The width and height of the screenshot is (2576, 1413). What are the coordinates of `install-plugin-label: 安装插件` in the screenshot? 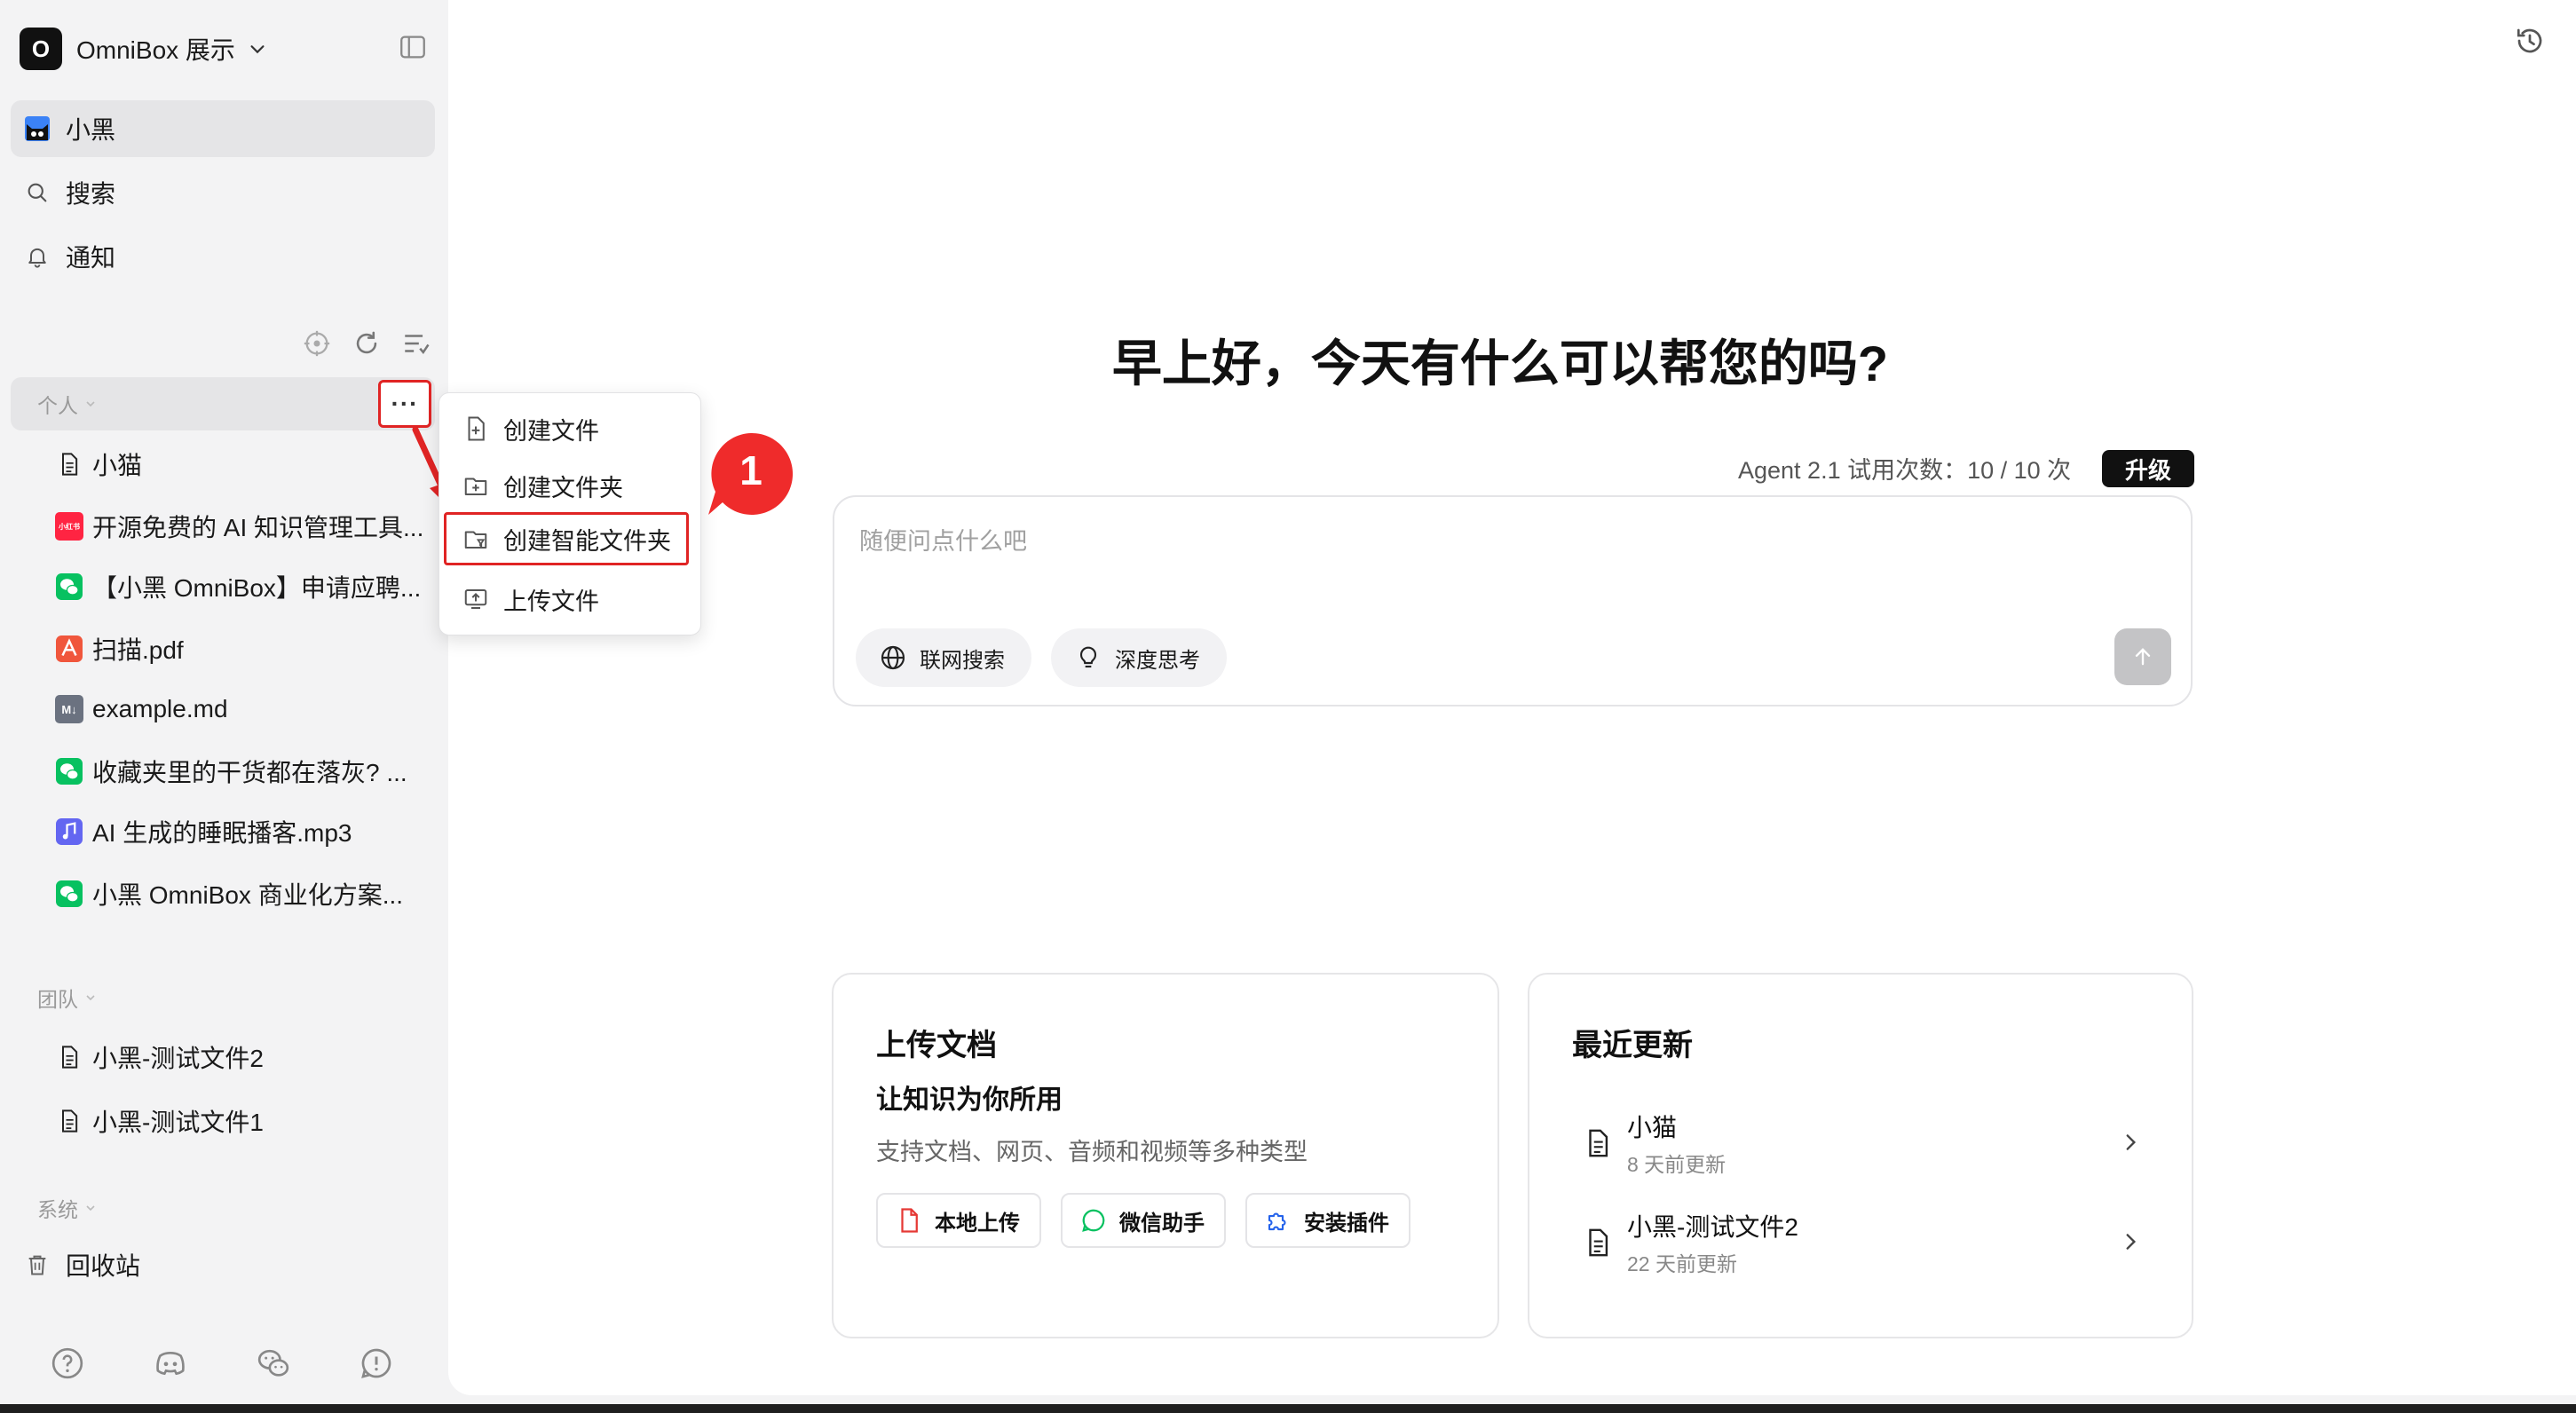 It's located at (1346, 1223).